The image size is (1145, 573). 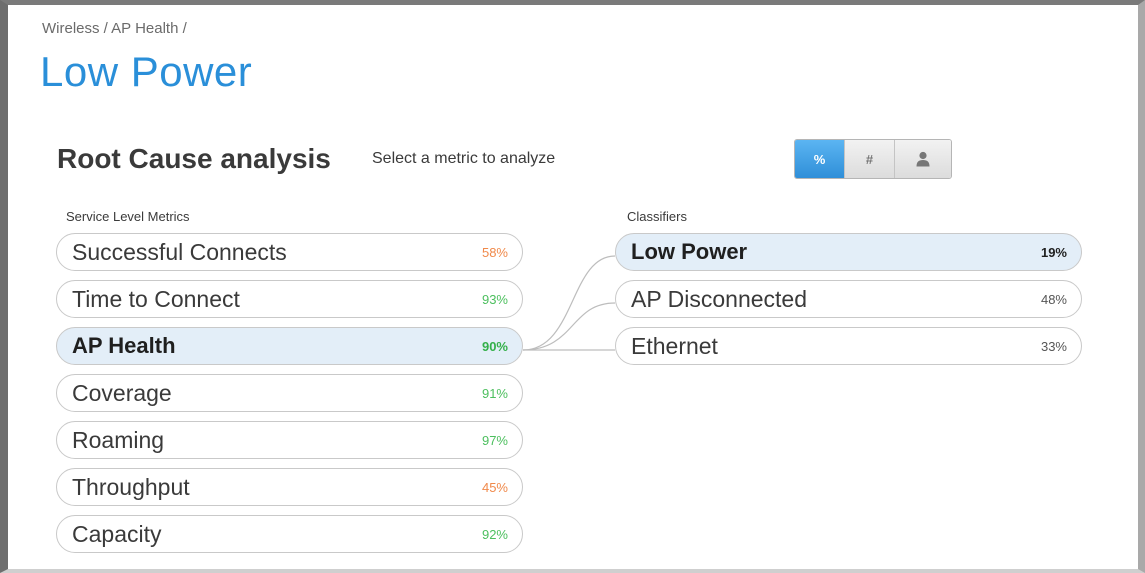 I want to click on metric-label: Roaming, so click(x=118, y=439).